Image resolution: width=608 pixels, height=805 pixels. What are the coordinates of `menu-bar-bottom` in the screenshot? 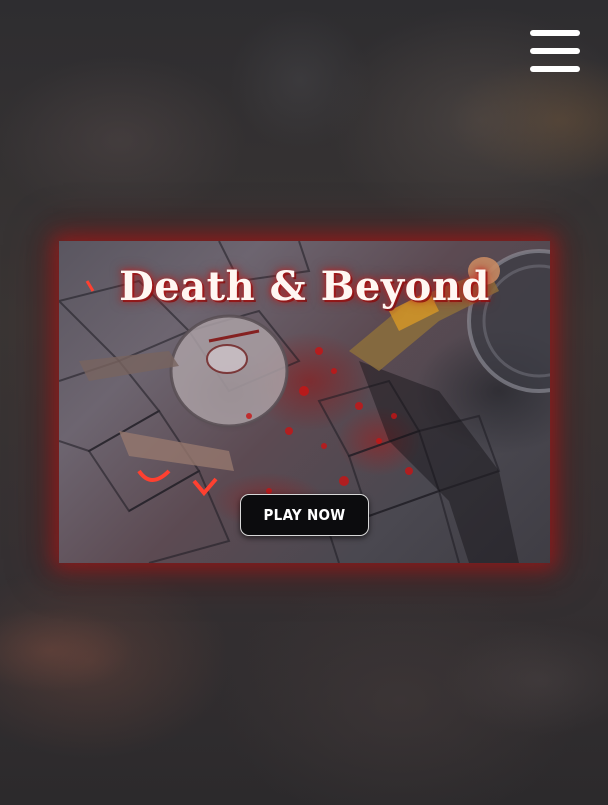 It's located at (555, 69).